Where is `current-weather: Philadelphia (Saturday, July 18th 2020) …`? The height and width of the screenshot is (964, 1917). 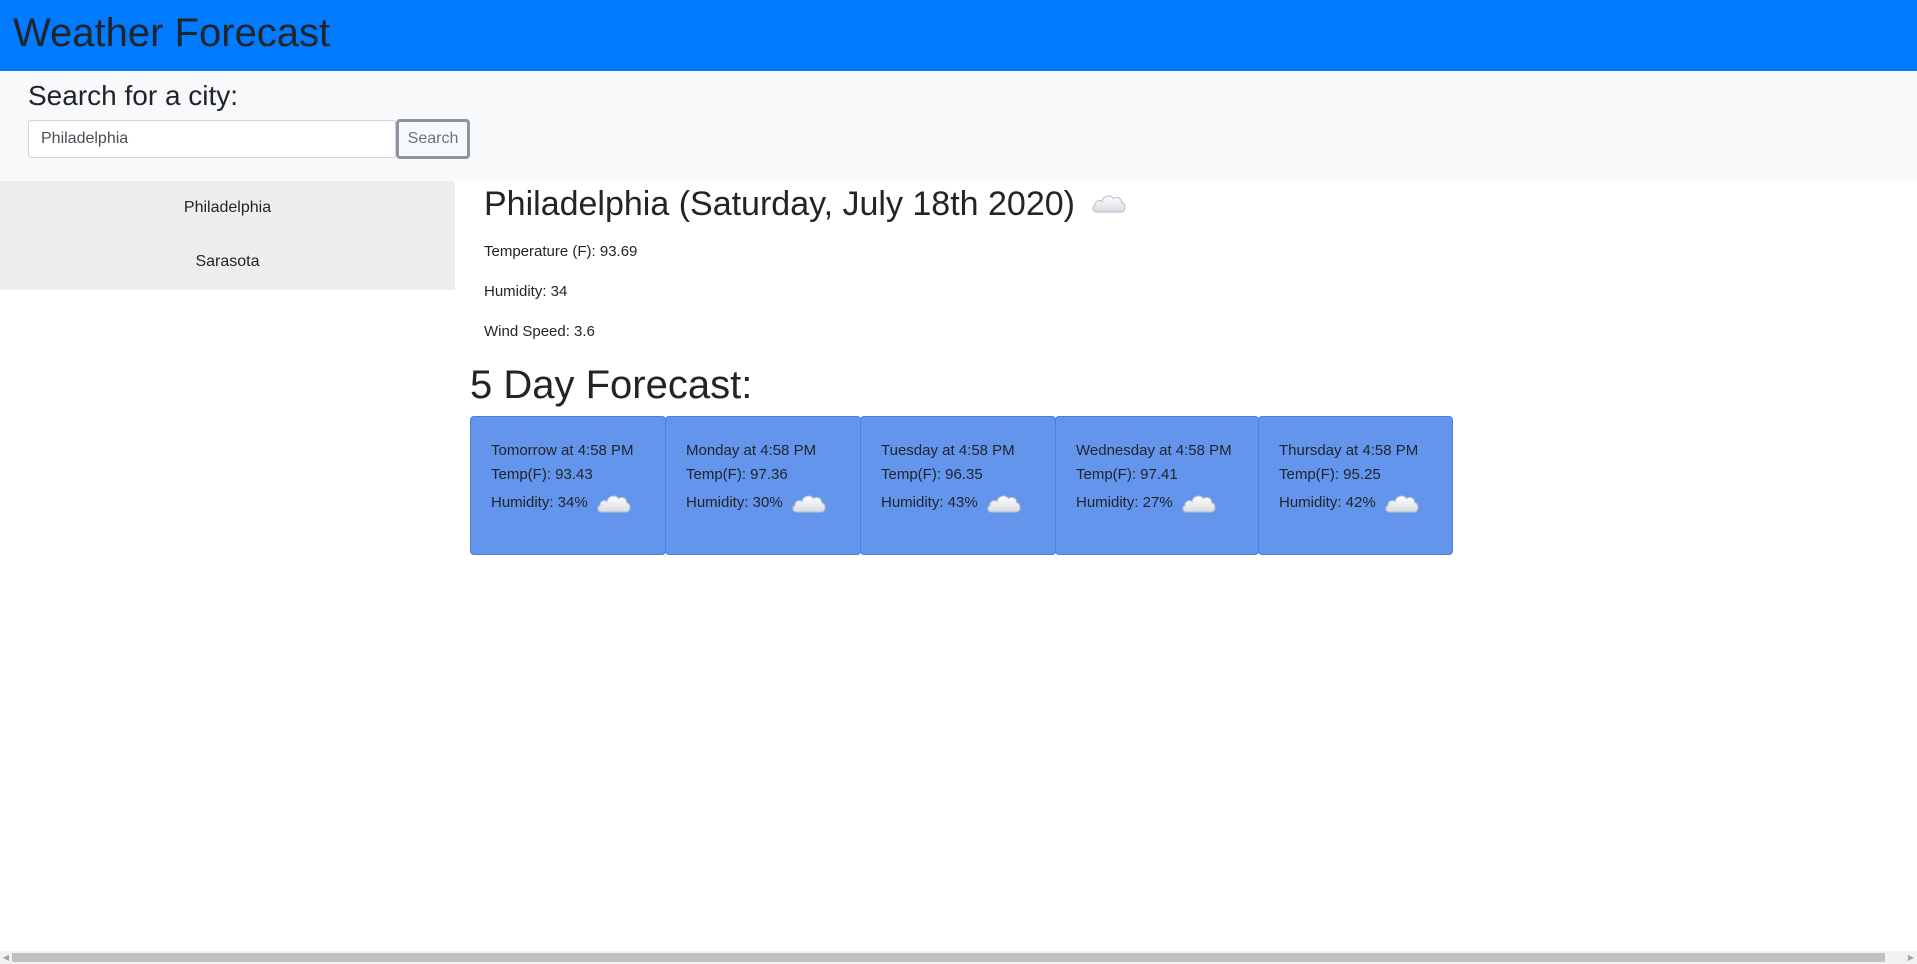
current-weather: Philadelphia (Saturday, July 18th 2020) … is located at coordinates (984, 260).